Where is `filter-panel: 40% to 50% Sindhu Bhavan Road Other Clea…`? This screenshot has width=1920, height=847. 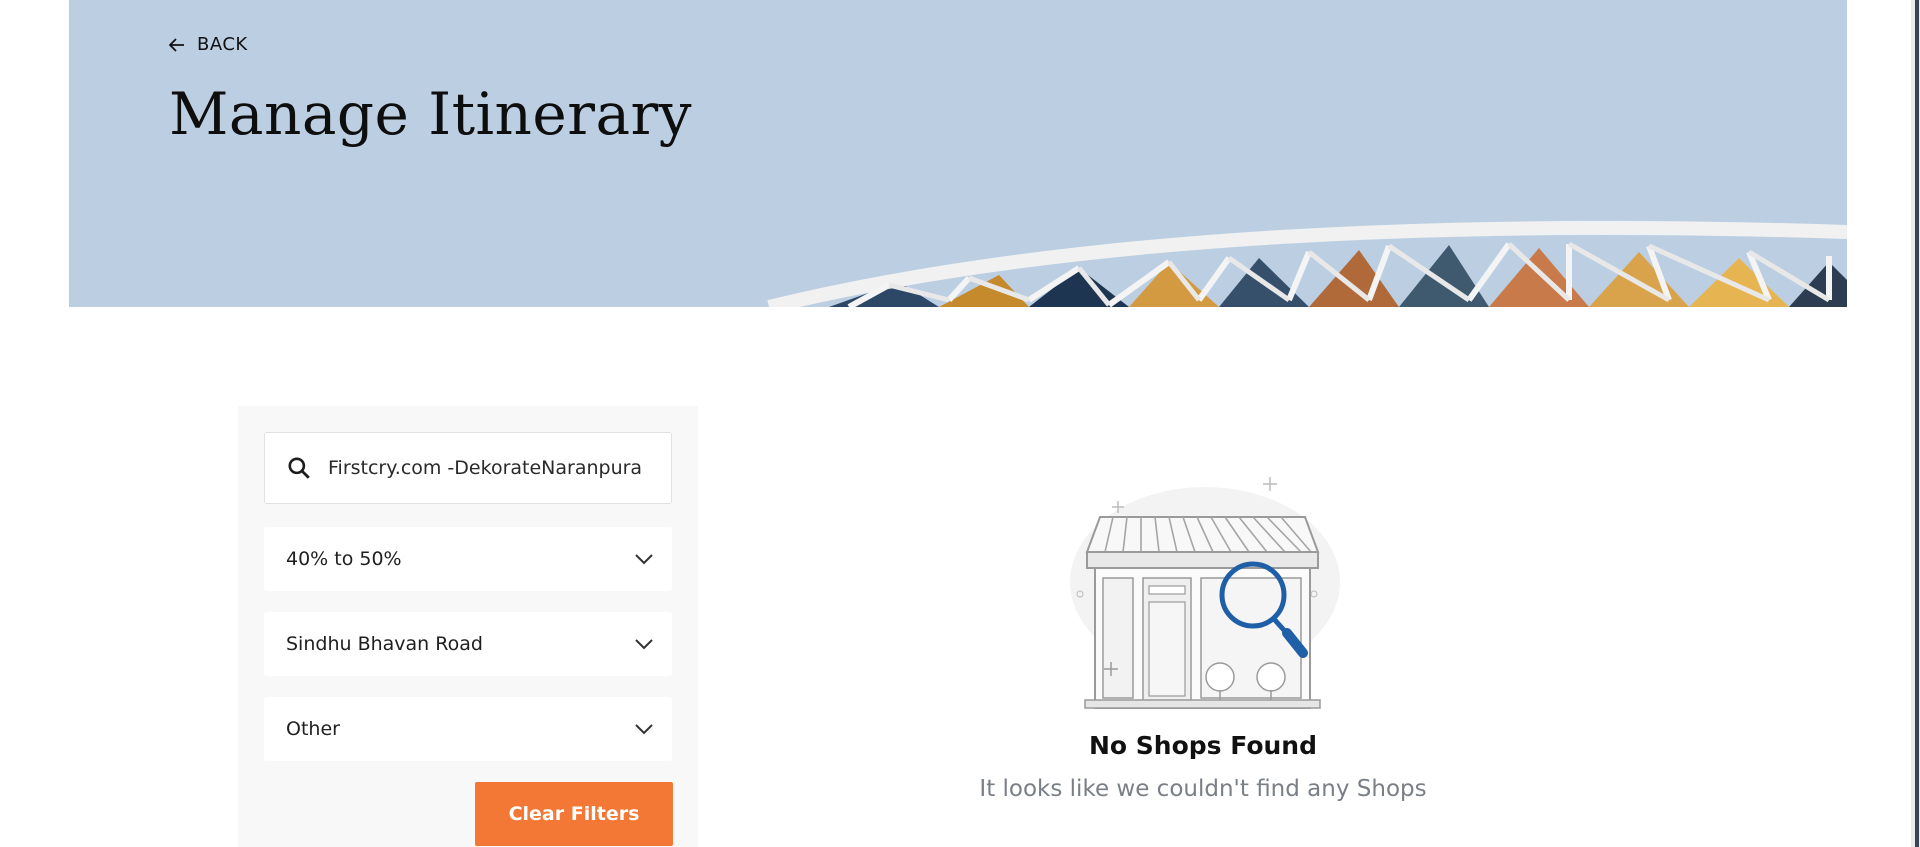 filter-panel: 40% to 50% Sindhu Bhavan Road Other Clea… is located at coordinates (468, 626).